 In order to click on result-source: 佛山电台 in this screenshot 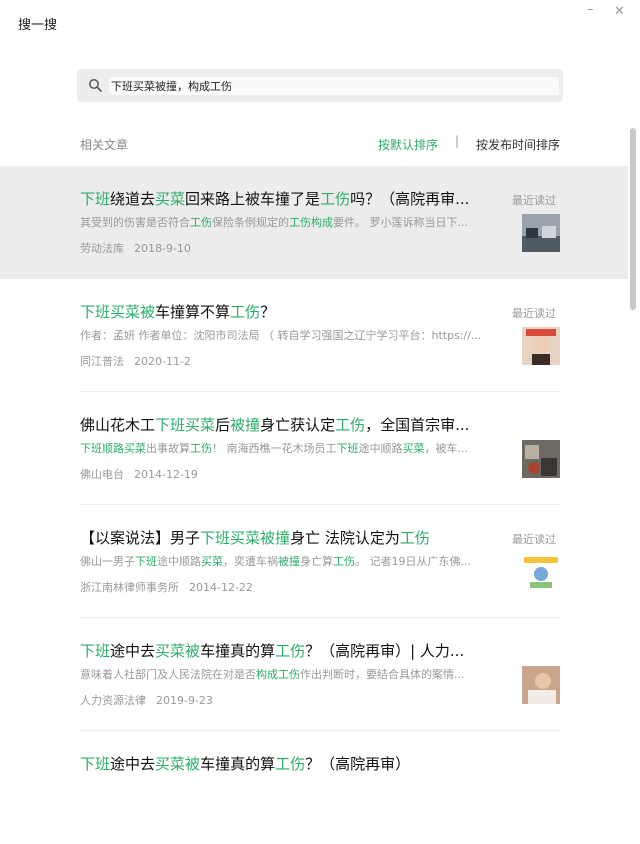, I will do `click(102, 474)`.